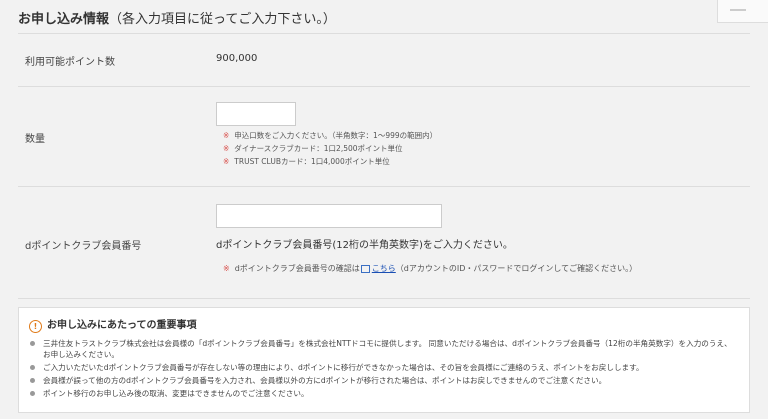 This screenshot has height=419, width=768. I want to click on quantity-note-text: TRUST CLUBカード：1口4,000ポイント単位, so click(312, 161).